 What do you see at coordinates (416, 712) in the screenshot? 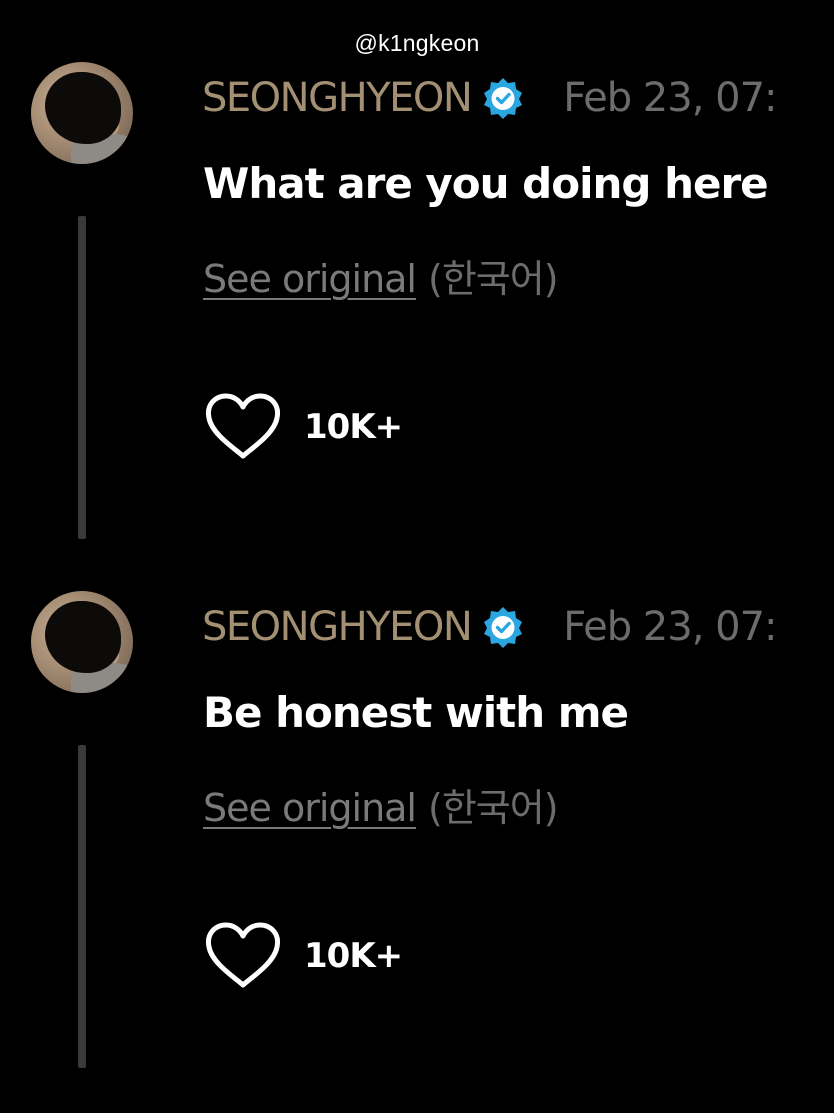
I see `message-text: Be honest with me` at bounding box center [416, 712].